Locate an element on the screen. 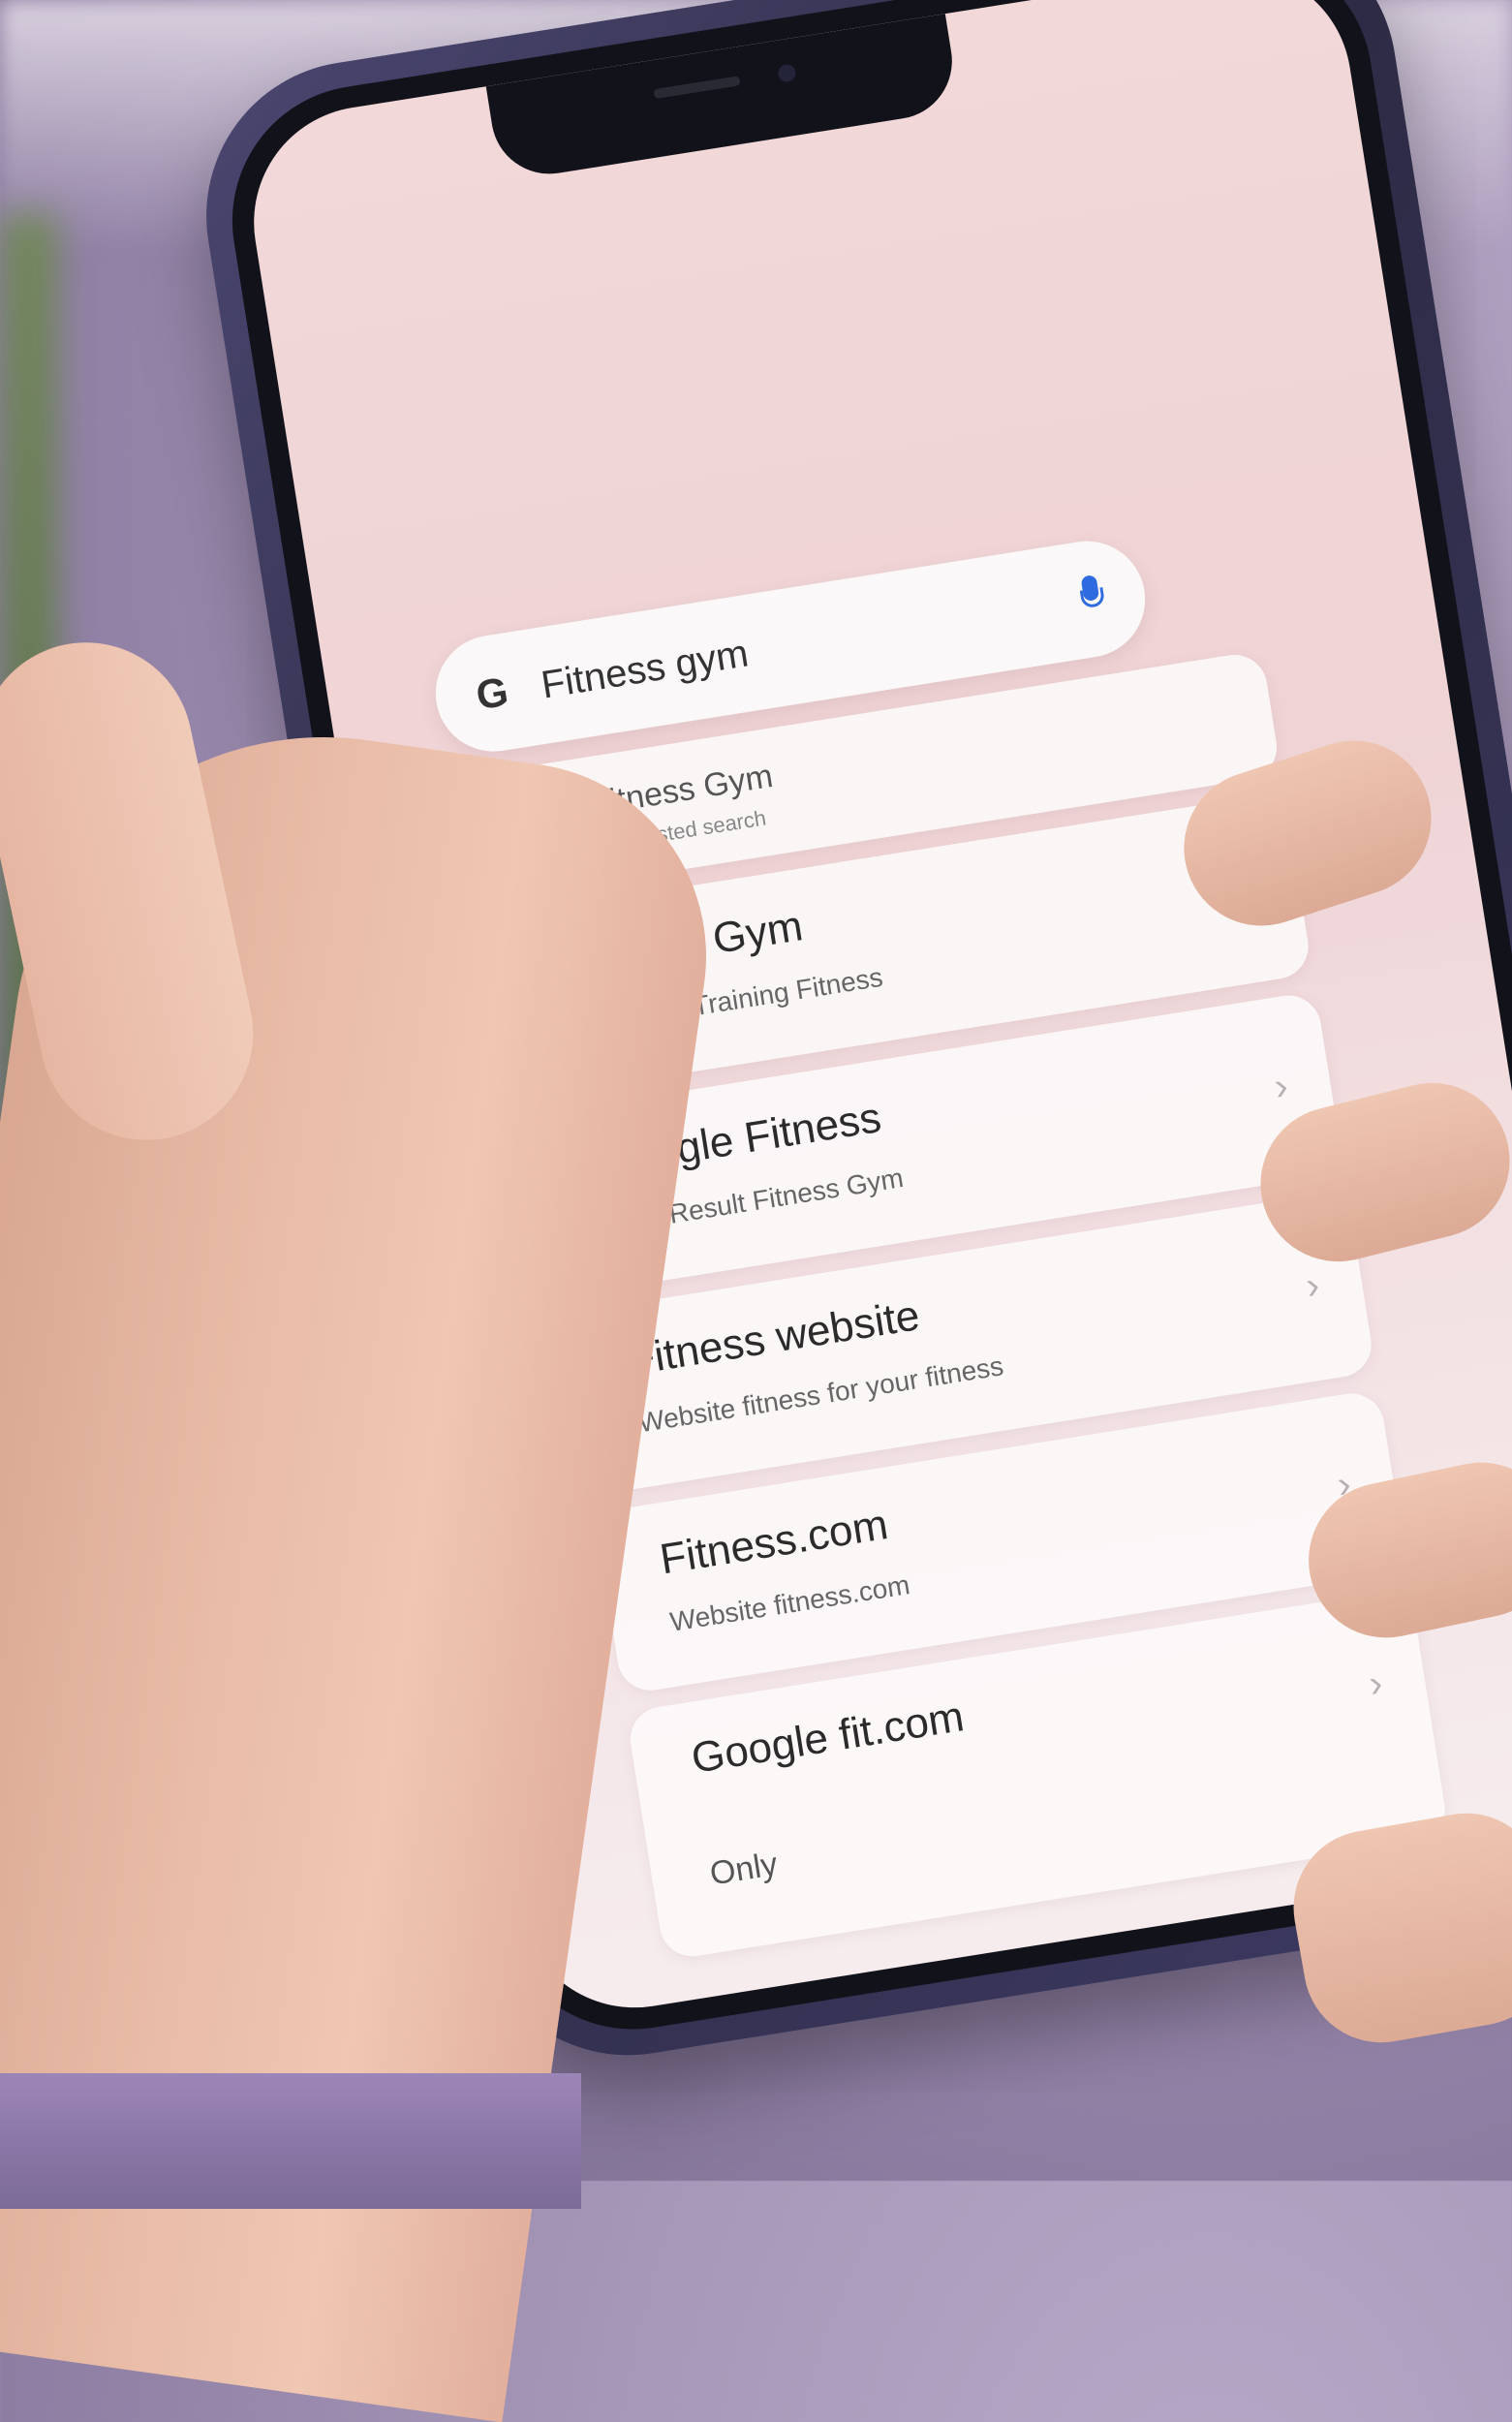 Image resolution: width=1512 pixels, height=2422 pixels. notch is located at coordinates (723, 98).